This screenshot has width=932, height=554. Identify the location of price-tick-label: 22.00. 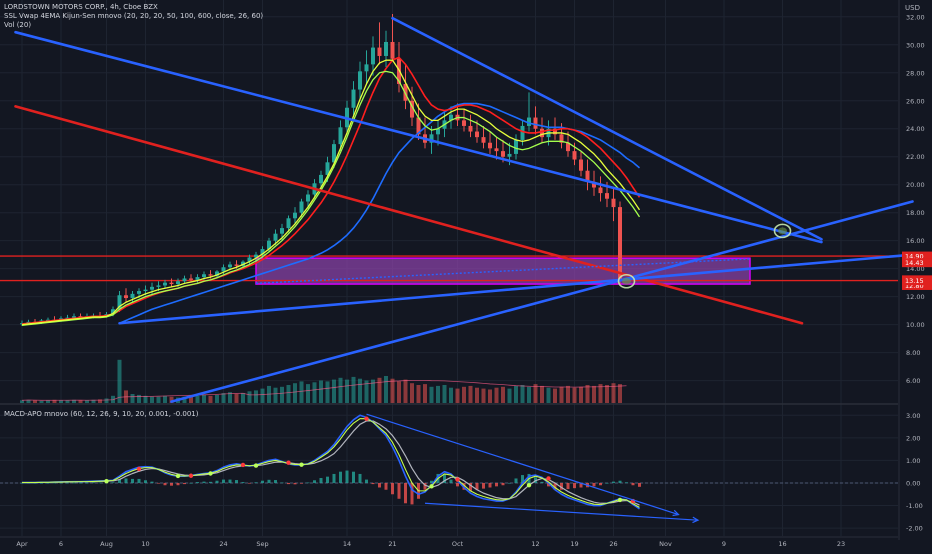
(915, 157).